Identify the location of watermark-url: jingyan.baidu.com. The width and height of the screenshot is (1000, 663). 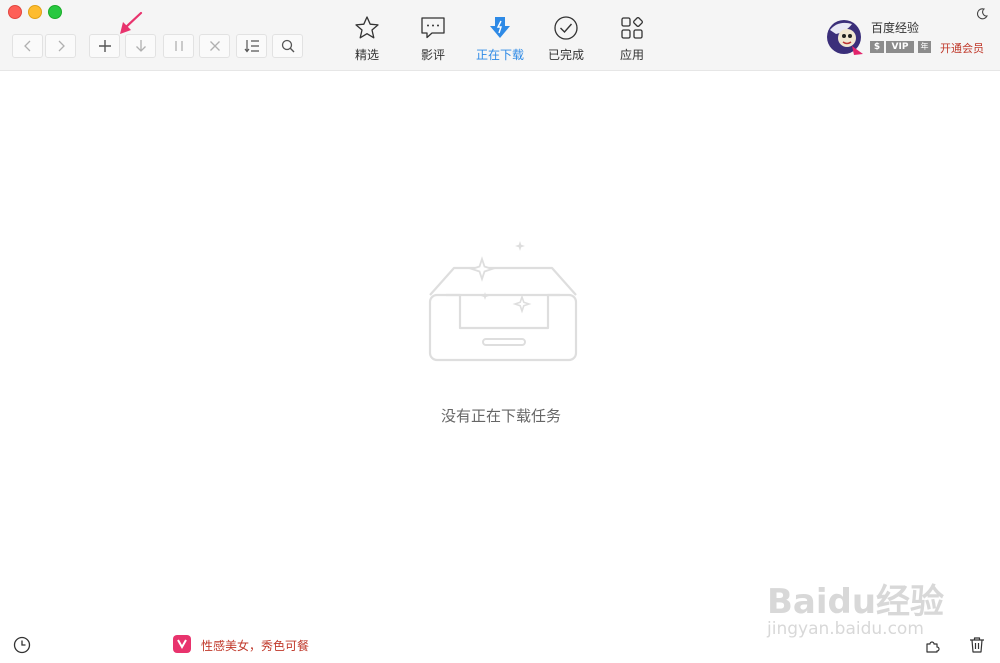
(845, 629).